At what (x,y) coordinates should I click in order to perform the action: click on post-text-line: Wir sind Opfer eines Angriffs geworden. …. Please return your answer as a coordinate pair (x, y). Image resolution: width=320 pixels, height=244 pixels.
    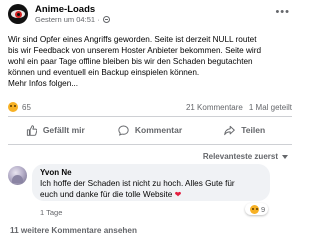
    Looking at the image, I should click on (132, 39).